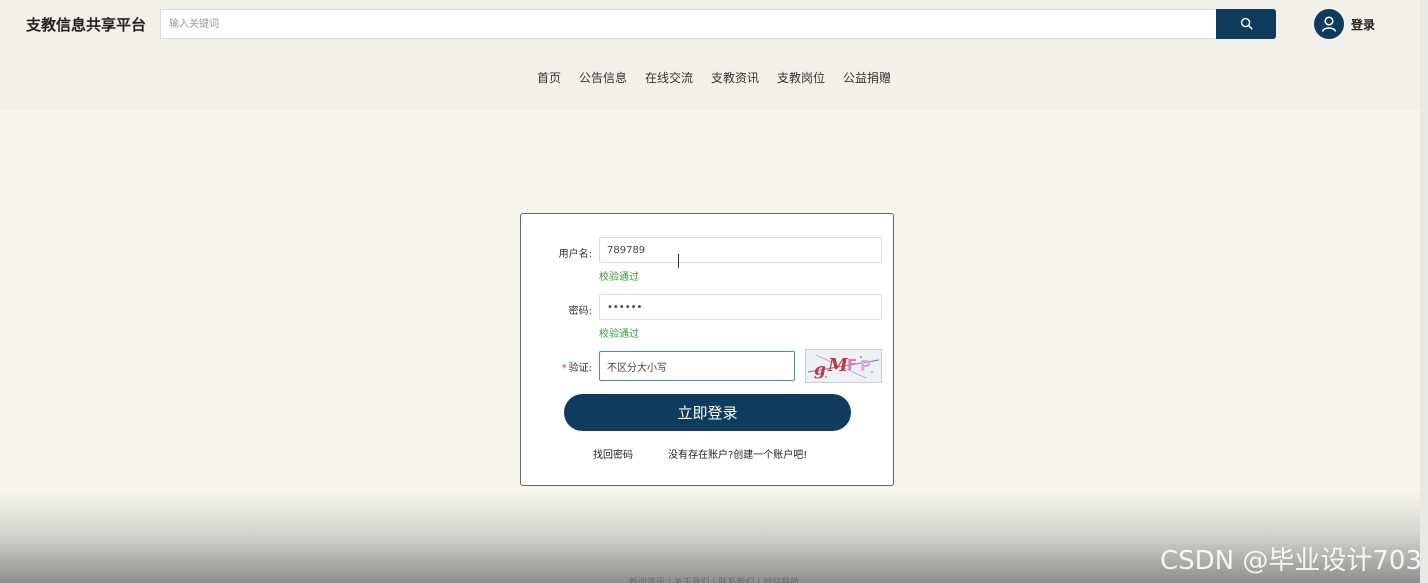  Describe the element at coordinates (669, 77) in the screenshot. I see `nav-item-online-chat: 在线交流` at that location.